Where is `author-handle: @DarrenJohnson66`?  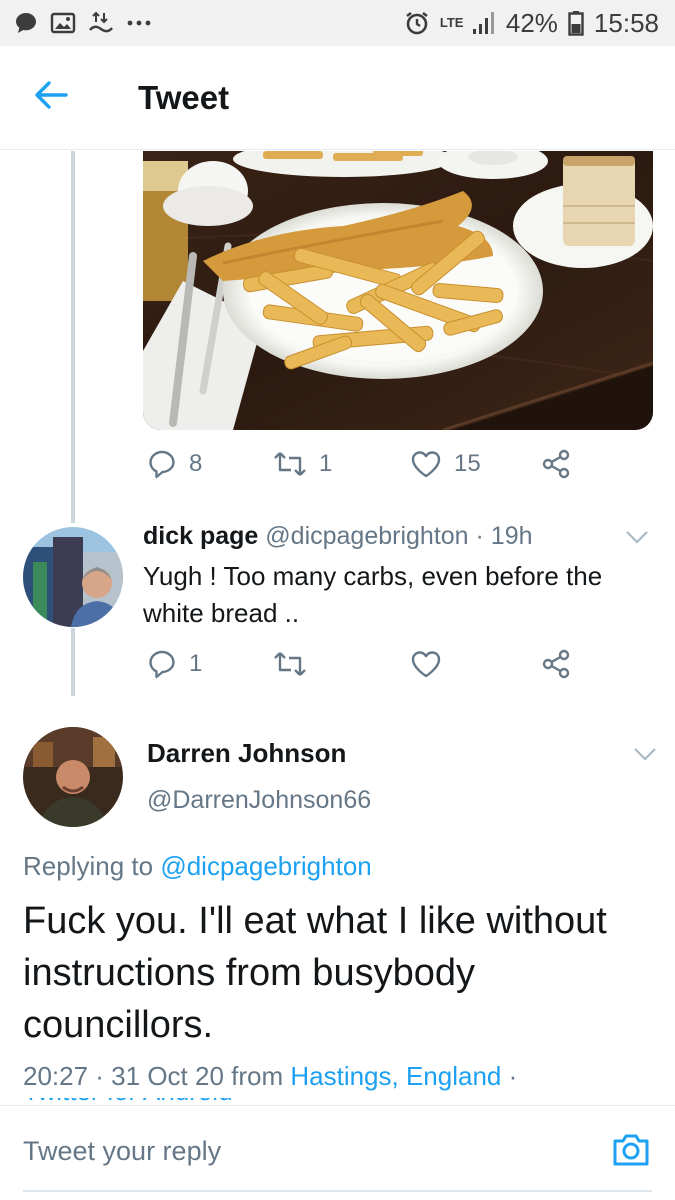
author-handle: @DarrenJohnson66 is located at coordinates (259, 800).